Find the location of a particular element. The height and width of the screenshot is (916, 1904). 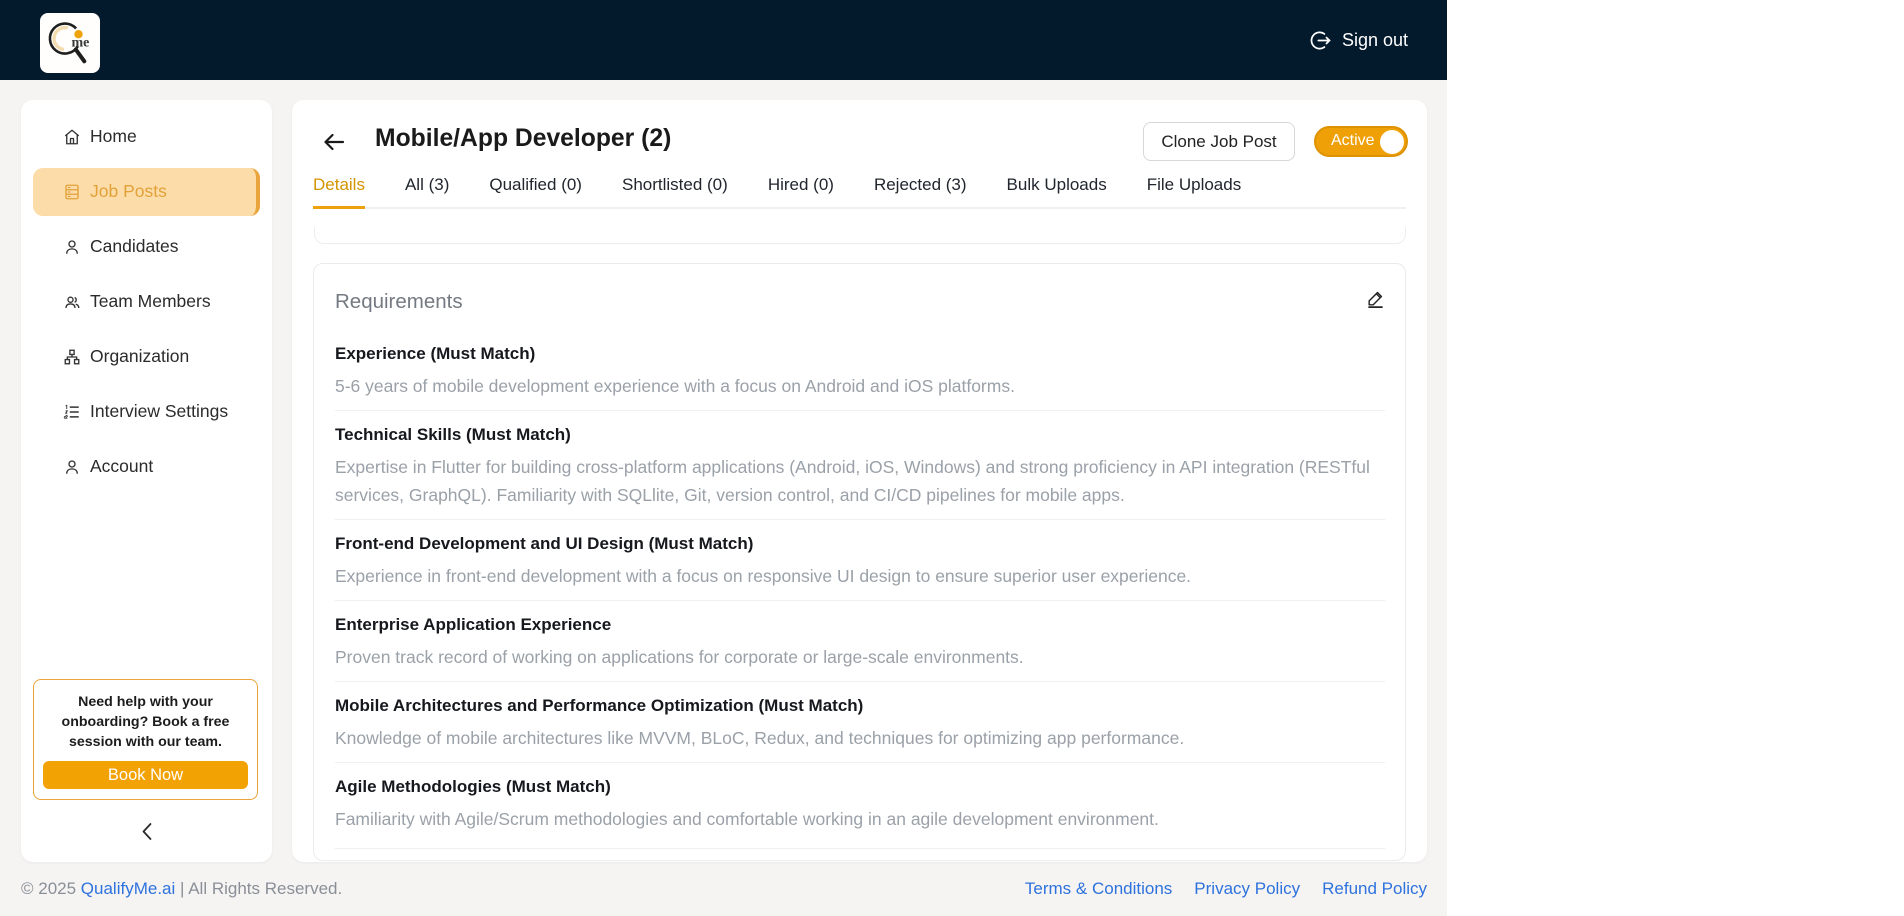

svg-text: me is located at coordinates (81, 43).